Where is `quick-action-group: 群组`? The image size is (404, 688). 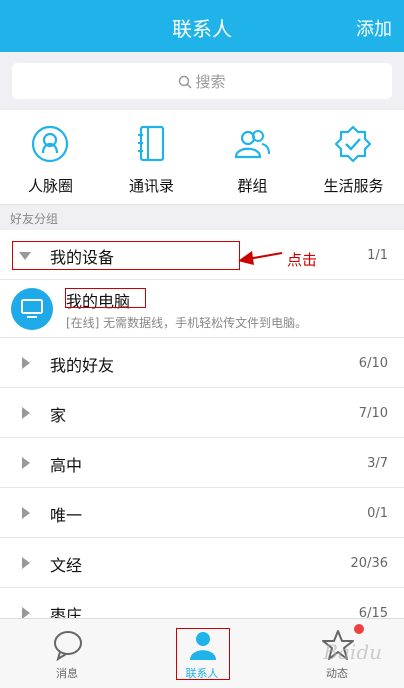
quick-action-group: 群组 is located at coordinates (252, 157).